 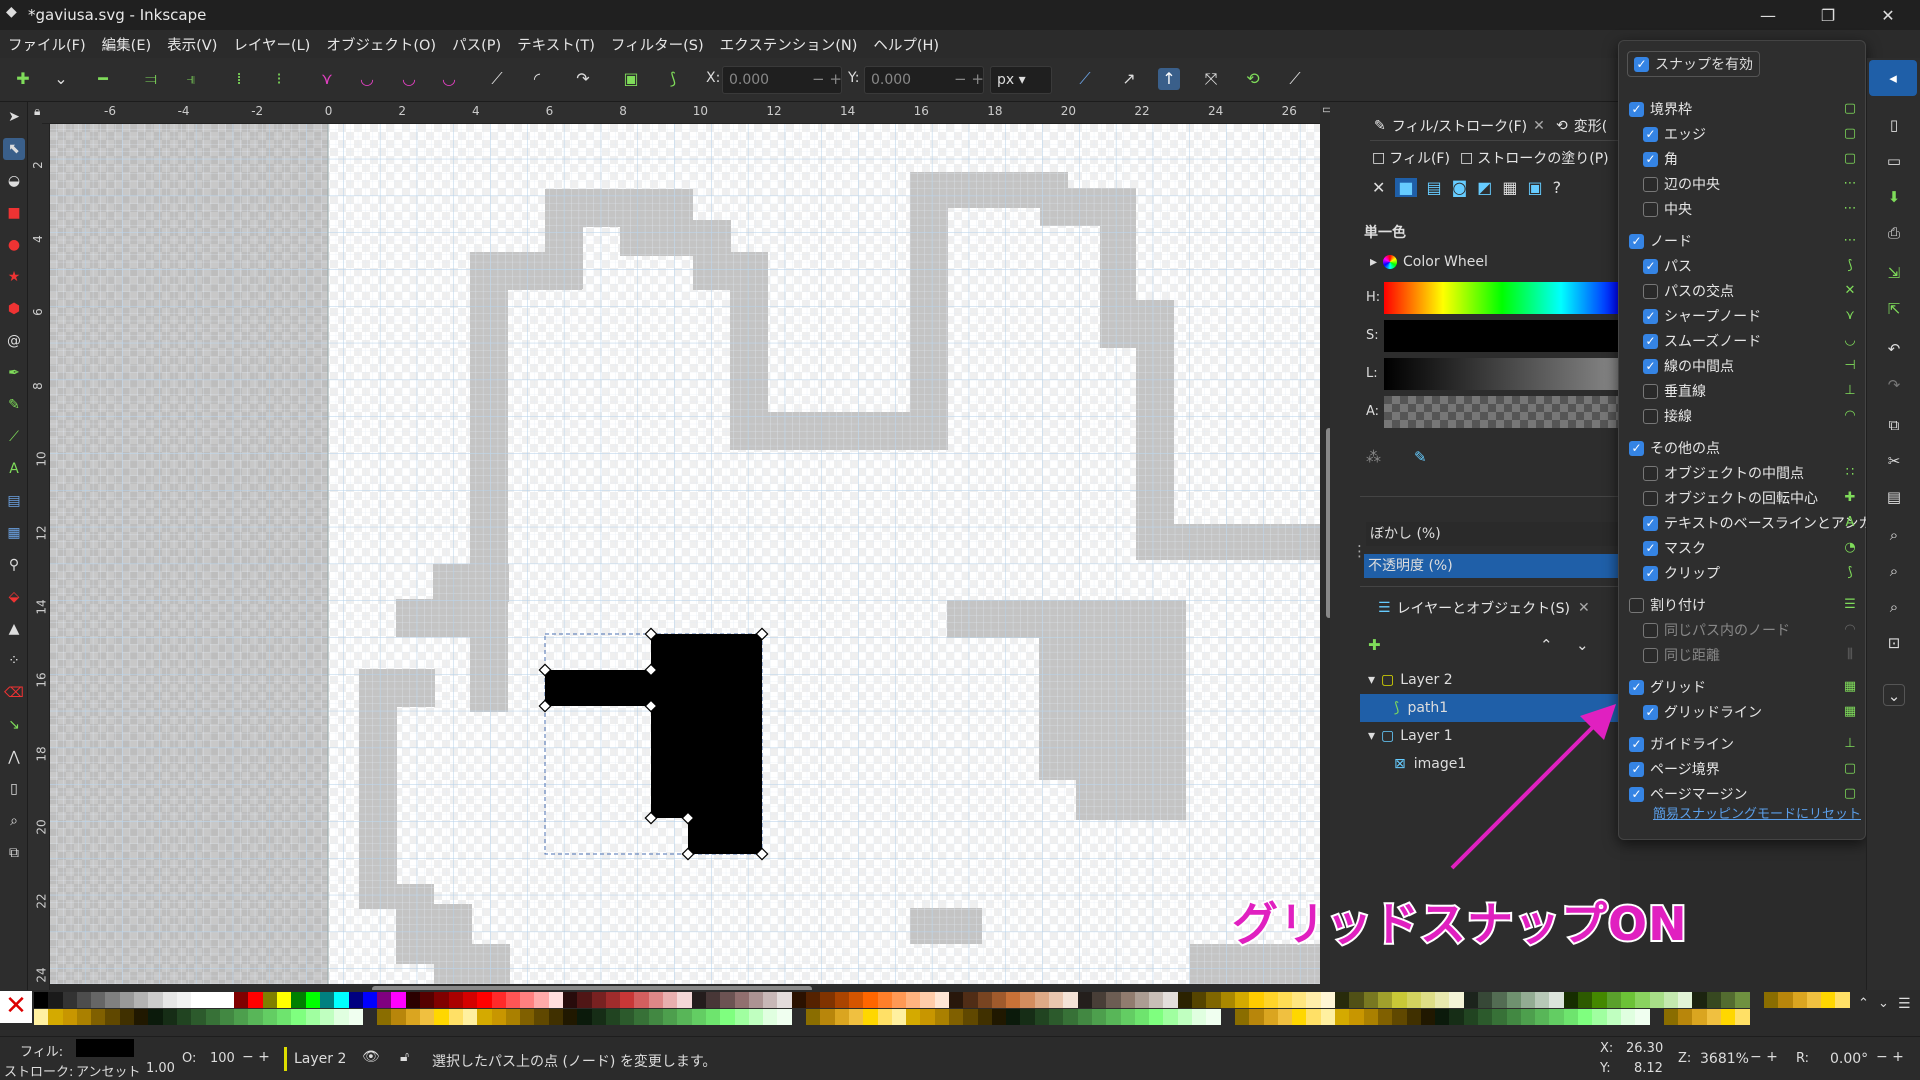 I want to click on enable-snapping-toggle: ✓ スナップを有効, so click(x=1693, y=64).